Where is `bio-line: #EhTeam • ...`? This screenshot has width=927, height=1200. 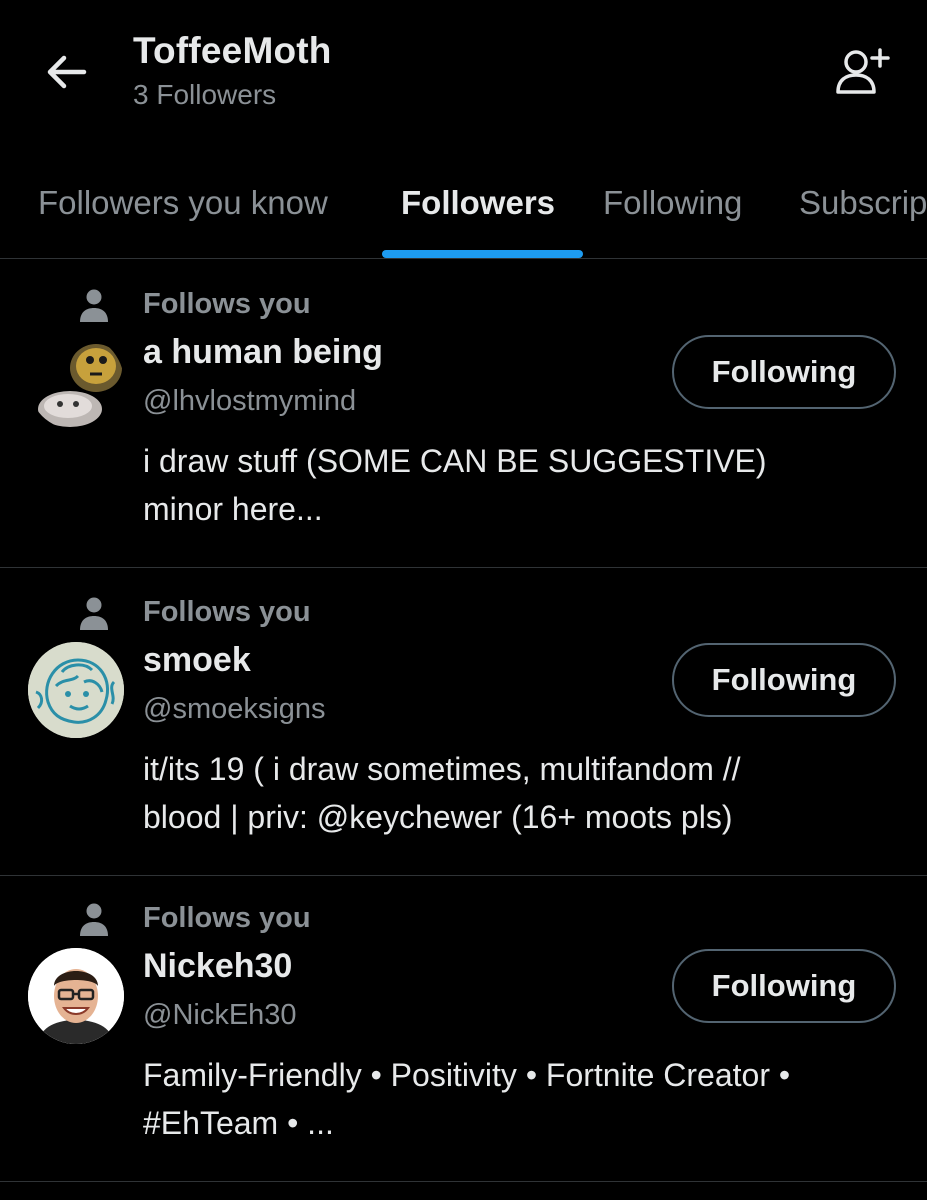
bio-line: #EhTeam • ... is located at coordinates (238, 1123).